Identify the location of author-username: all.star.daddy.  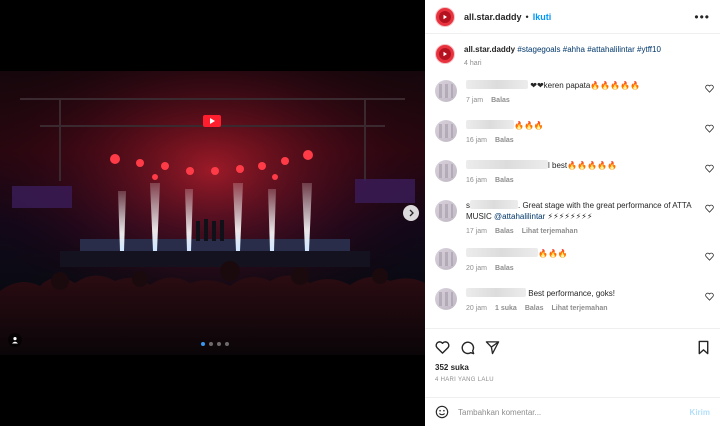
(493, 17).